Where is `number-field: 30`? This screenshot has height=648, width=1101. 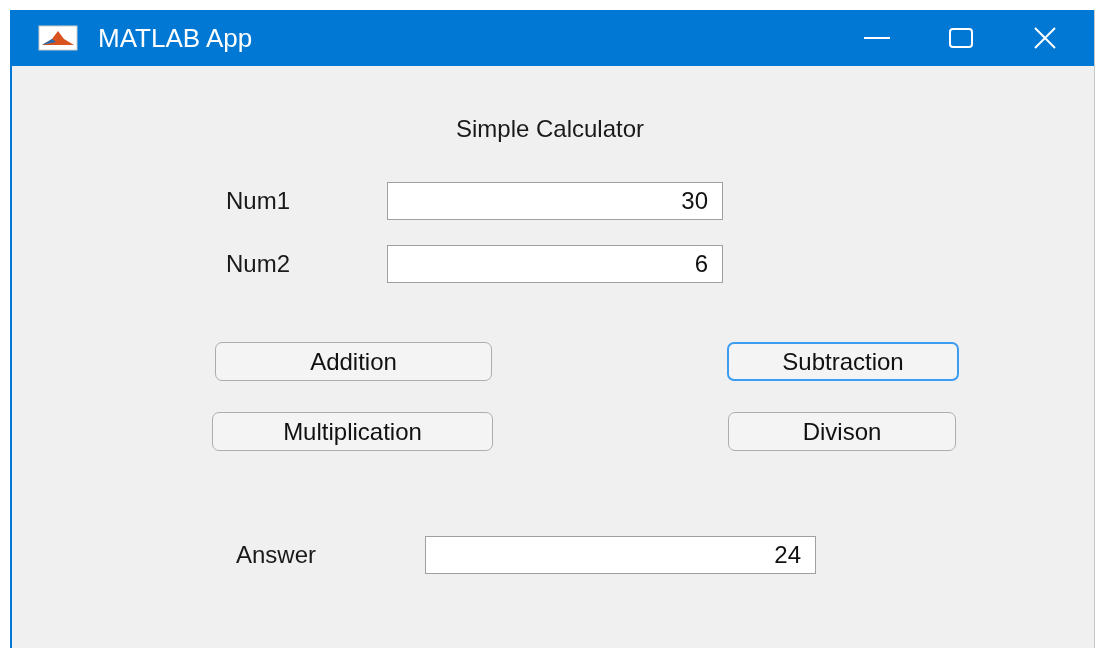 number-field: 30 is located at coordinates (555, 201).